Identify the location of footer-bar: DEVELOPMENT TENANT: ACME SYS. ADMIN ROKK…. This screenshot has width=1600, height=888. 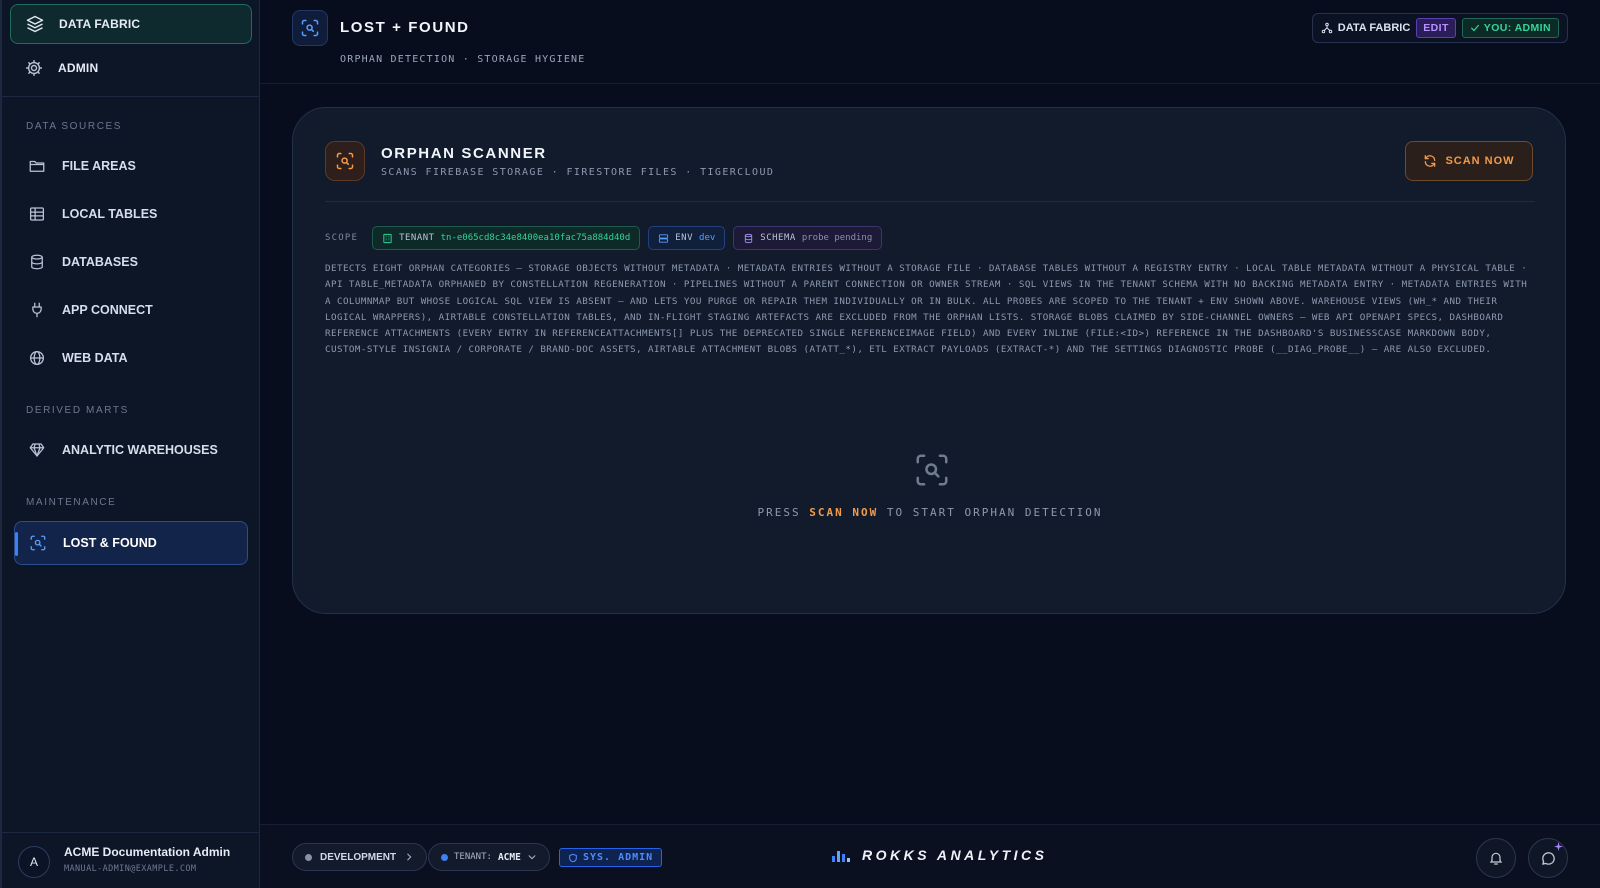
(930, 856).